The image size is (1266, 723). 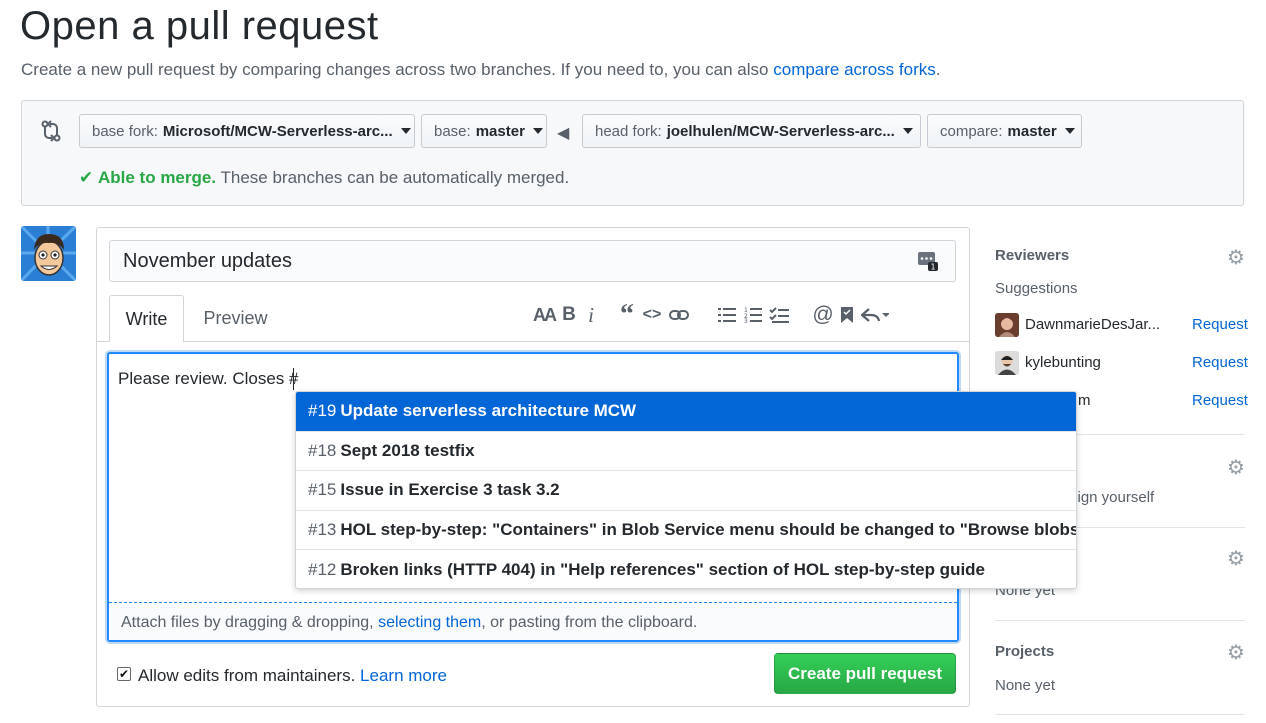 I want to click on suggestion-title: Sept 2018 testfix, so click(x=407, y=450).